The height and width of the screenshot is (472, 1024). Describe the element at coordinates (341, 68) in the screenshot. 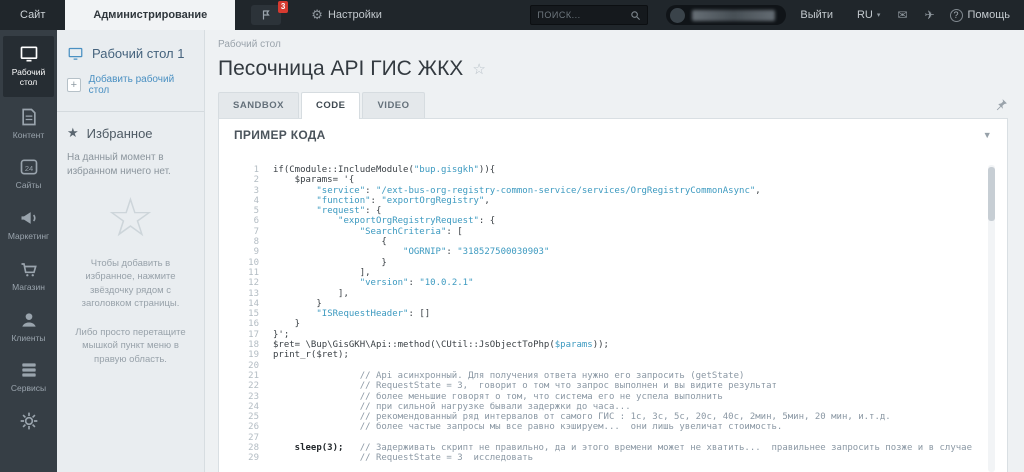

I see `page-title: Песочница API ГИС ЖКХ` at that location.